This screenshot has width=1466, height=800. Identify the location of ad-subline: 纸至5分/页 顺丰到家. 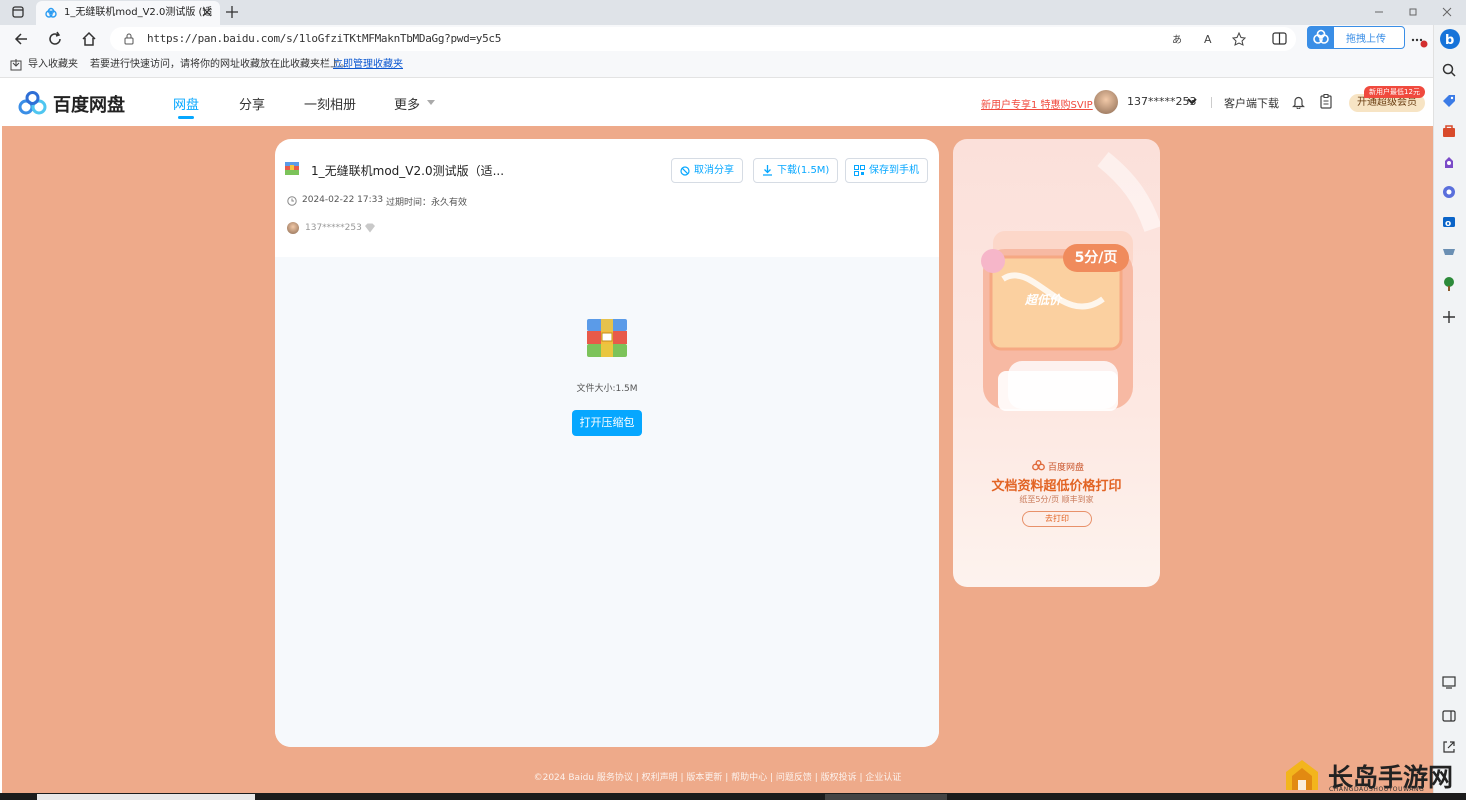
(1056, 499).